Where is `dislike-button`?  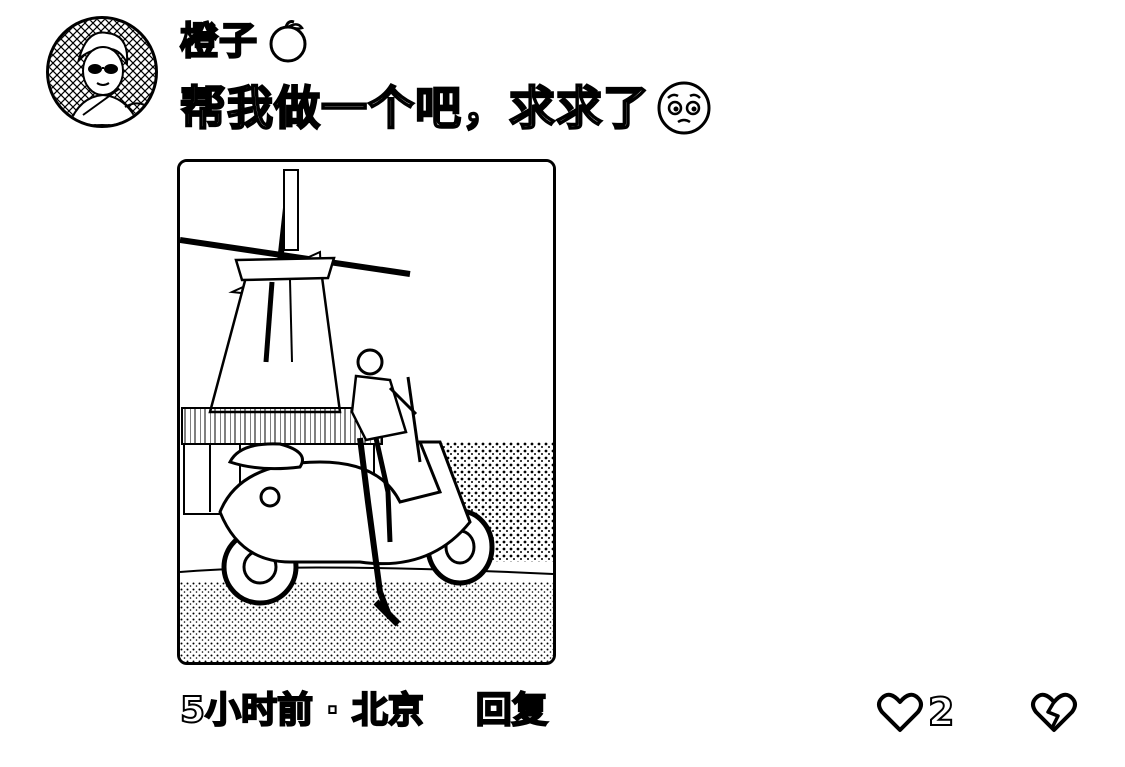 dislike-button is located at coordinates (1054, 712).